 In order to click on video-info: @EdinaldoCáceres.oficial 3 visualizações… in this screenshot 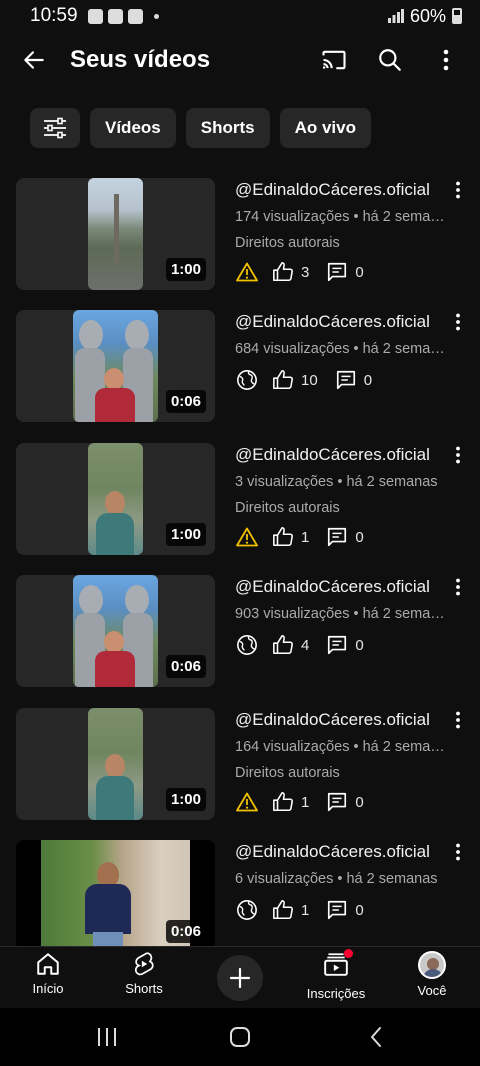, I will do `click(342, 496)`.